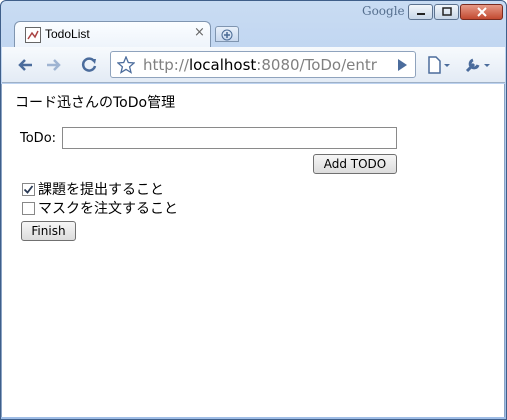 This screenshot has width=507, height=420. I want to click on close-window-button, so click(481, 12).